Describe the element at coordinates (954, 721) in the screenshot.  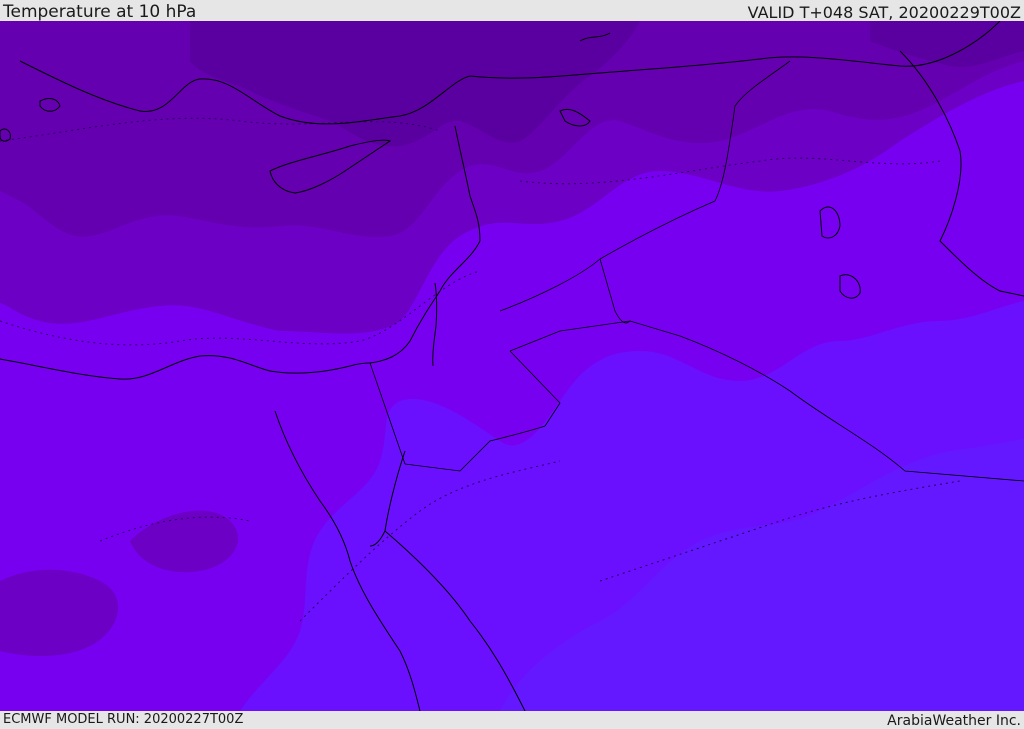
I see `credit: ArabiaWeather Inc.` at that location.